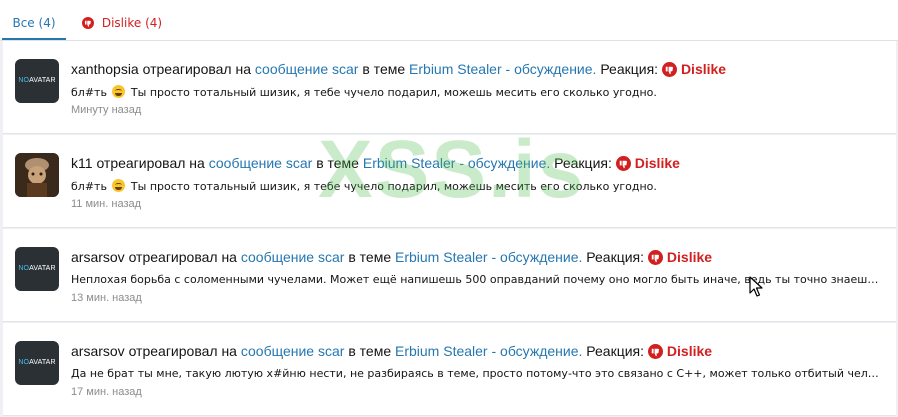 The width and height of the screenshot is (898, 417). Describe the element at coordinates (121, 23) in the screenshot. I see `tab-dislike-label: Dislike` at that location.